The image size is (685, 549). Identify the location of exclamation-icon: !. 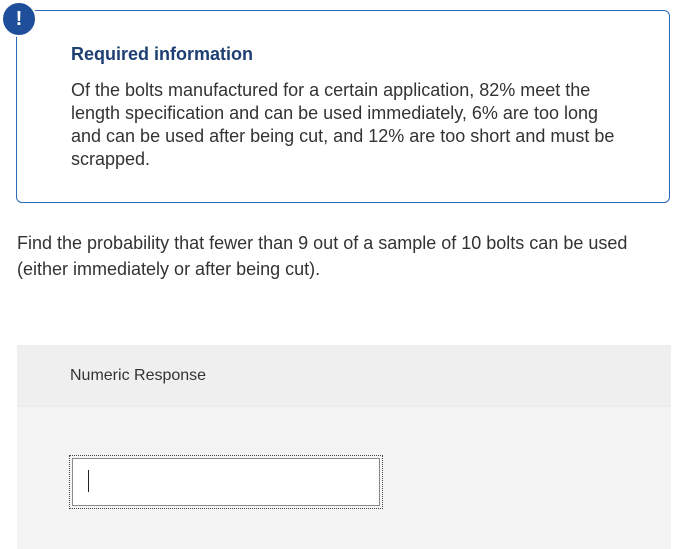
(19, 19).